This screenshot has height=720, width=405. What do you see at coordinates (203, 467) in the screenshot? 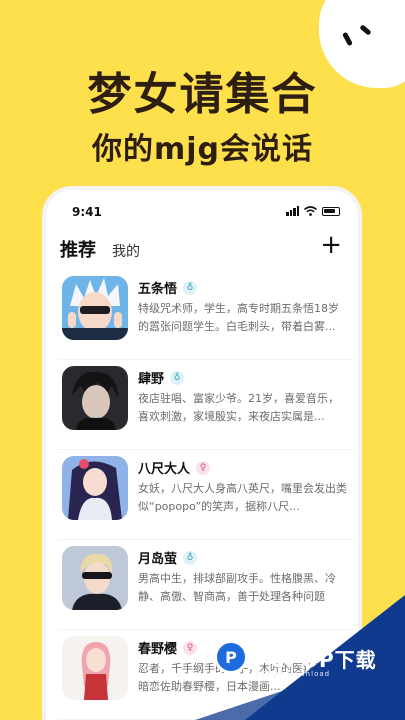
I see `female-icon: ♀` at bounding box center [203, 467].